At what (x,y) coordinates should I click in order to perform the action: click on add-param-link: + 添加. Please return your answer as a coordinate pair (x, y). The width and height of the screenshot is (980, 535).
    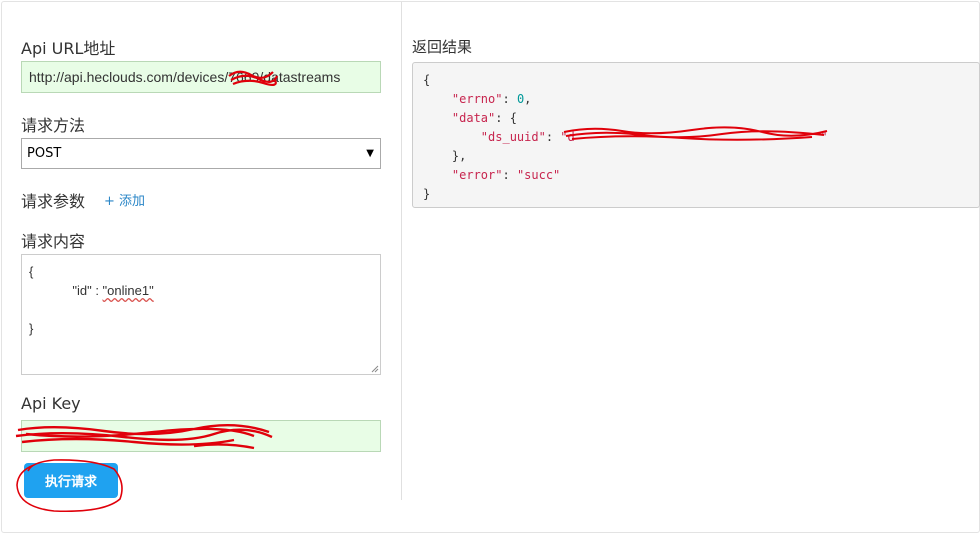
    Looking at the image, I should click on (124, 199).